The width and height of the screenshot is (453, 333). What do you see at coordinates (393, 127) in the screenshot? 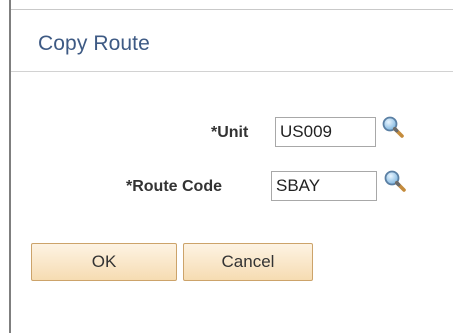
I see `unit-lookup-magnifier-icon` at bounding box center [393, 127].